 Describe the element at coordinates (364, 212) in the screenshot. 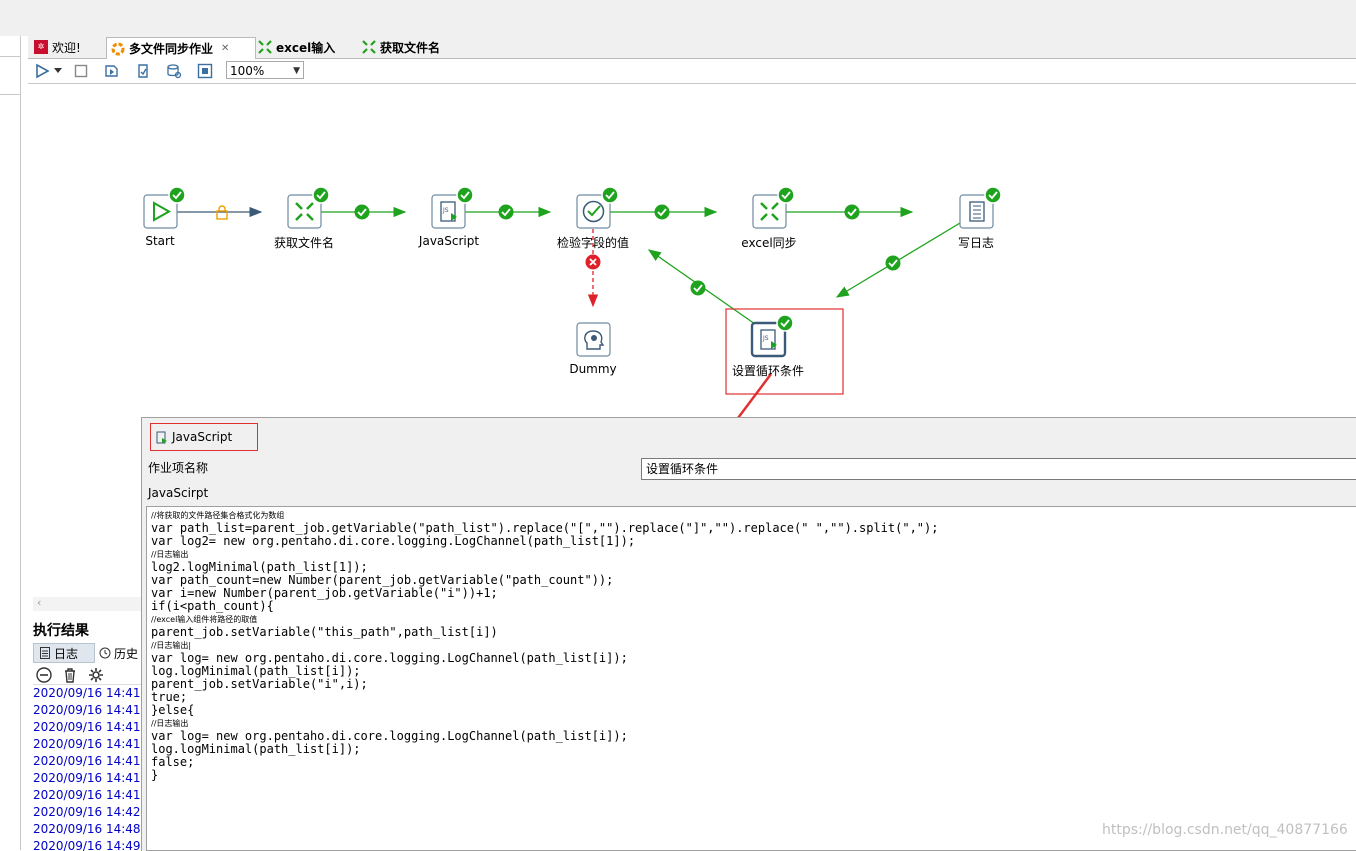

I see `hop-getfiles-js` at that location.